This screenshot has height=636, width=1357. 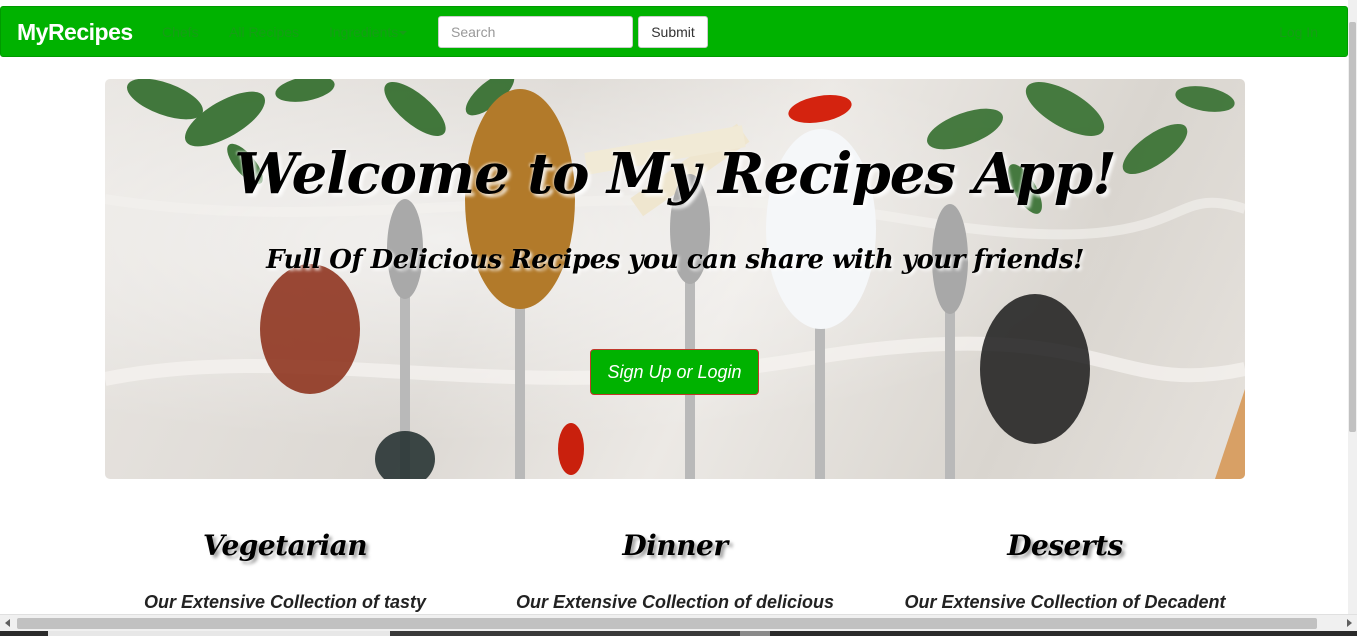 What do you see at coordinates (7, 623) in the screenshot?
I see `arrow-left-icon` at bounding box center [7, 623].